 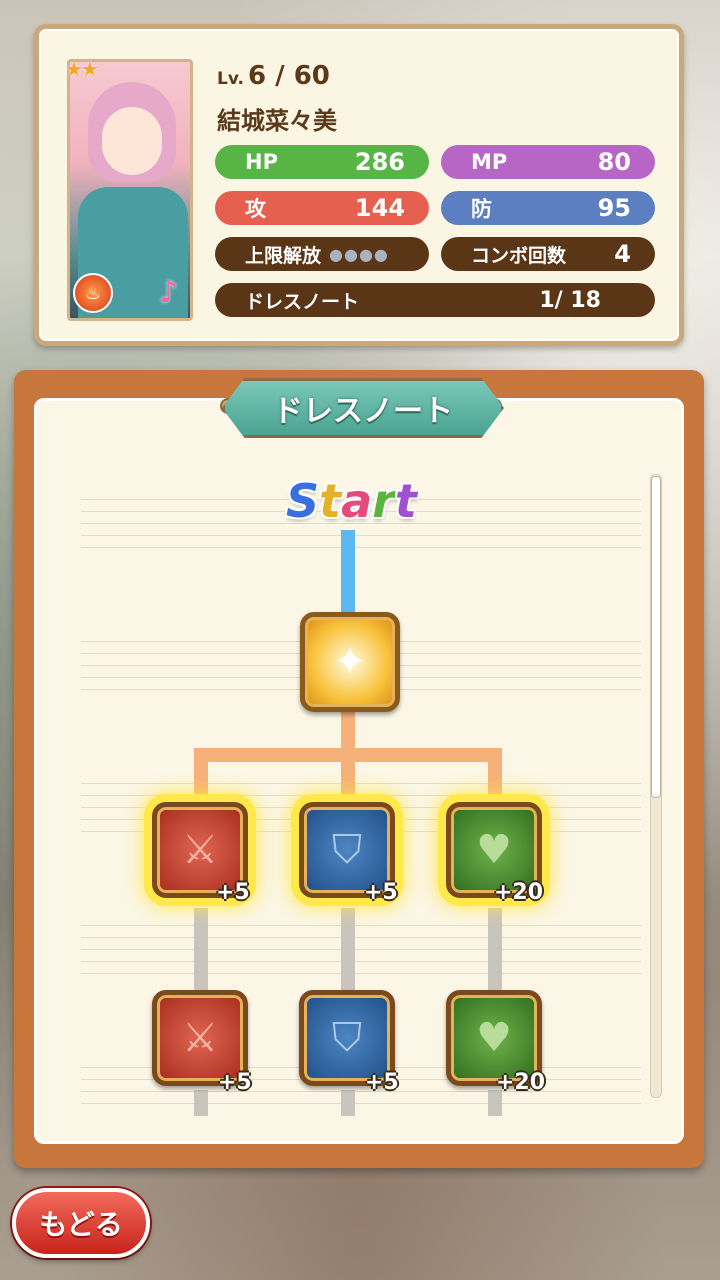 I want to click on hp-stat: HP 286, so click(x=322, y=162).